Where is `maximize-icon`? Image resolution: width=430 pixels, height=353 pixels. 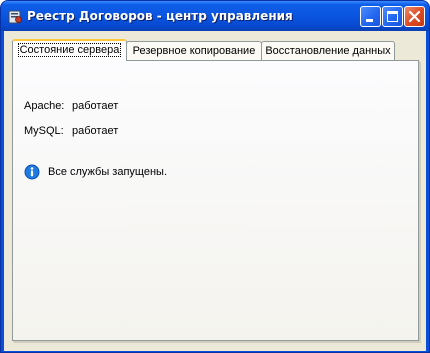
maximize-icon is located at coordinates (392, 16).